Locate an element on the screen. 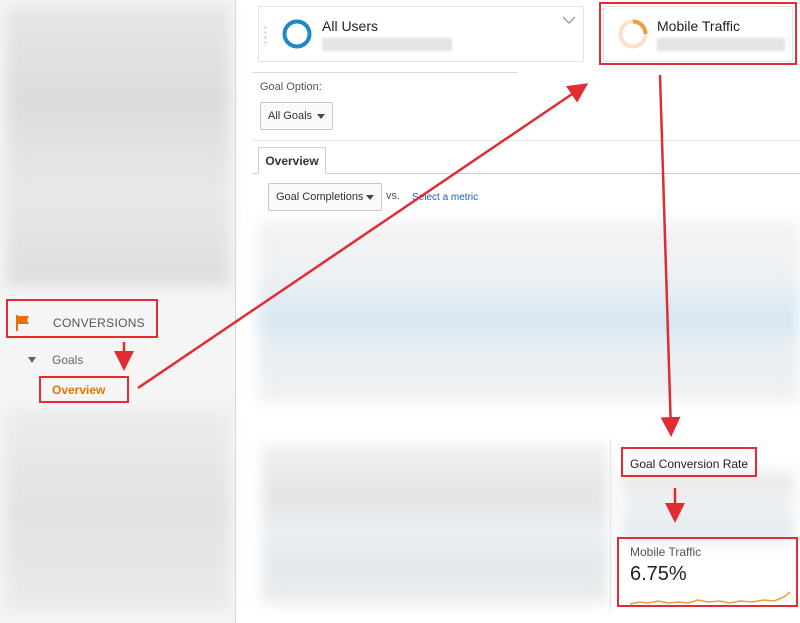  segment-title: Mobile Traffic is located at coordinates (698, 26).